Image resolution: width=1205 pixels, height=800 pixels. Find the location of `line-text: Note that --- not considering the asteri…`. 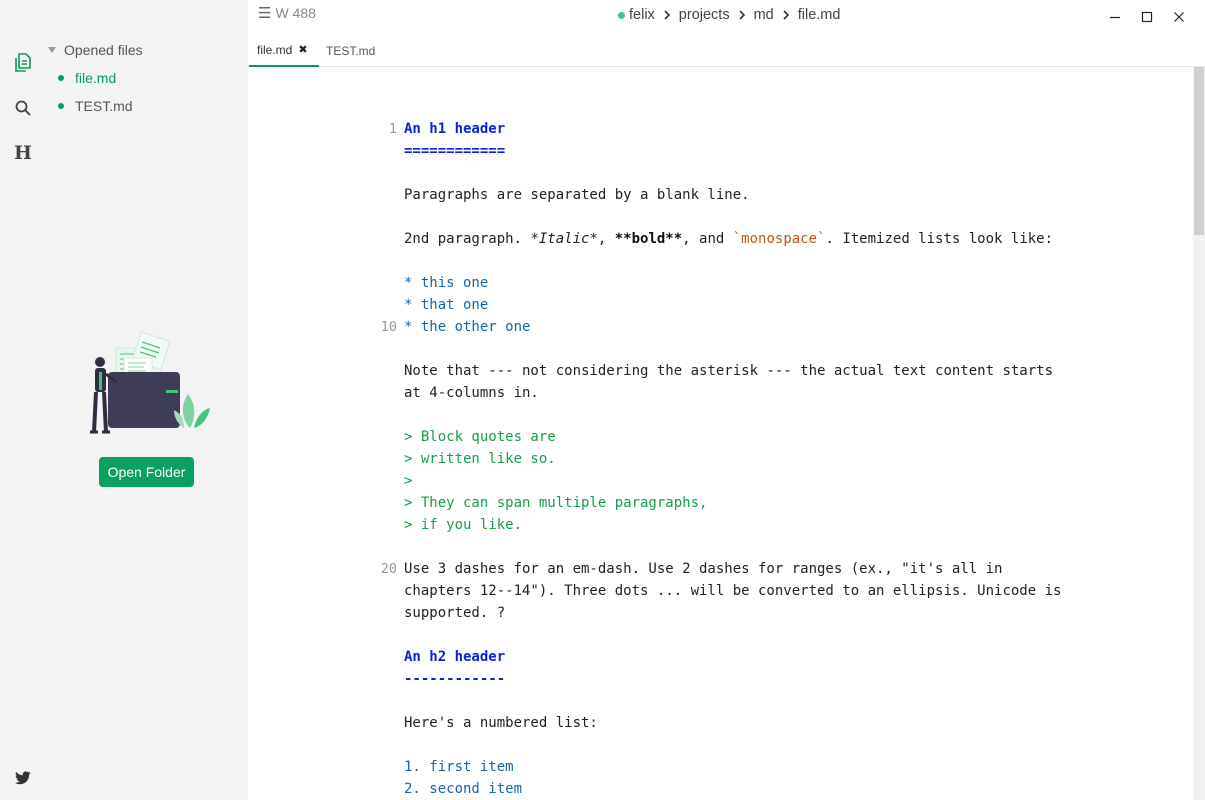

line-text: Note that --- not considering the asteri… is located at coordinates (729, 371).